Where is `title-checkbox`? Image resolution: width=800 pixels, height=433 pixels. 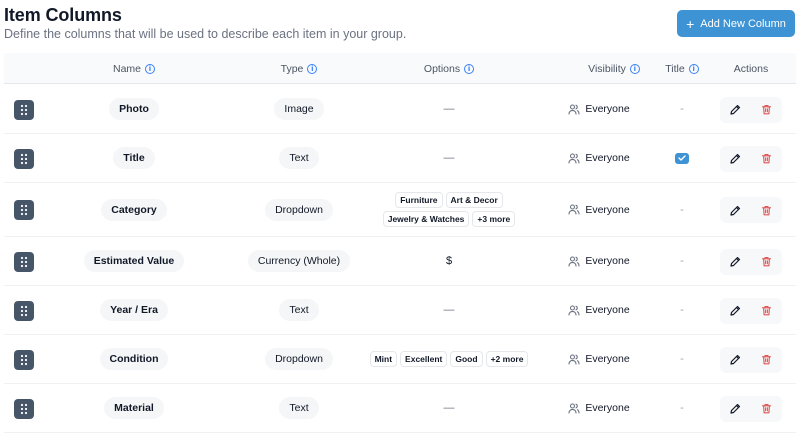 title-checkbox is located at coordinates (682, 158).